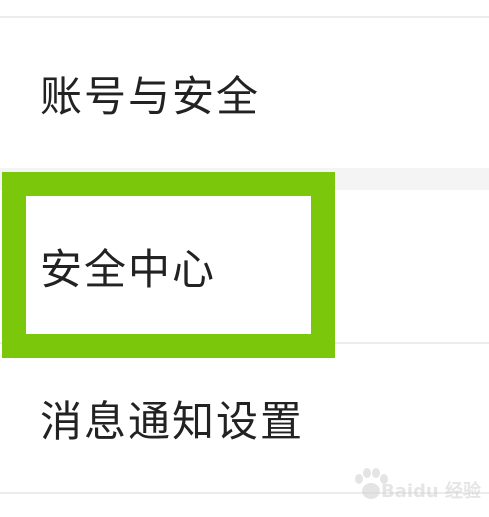 The image size is (489, 517). I want to click on menu-item-label: 消息通知设置, so click(172, 421).